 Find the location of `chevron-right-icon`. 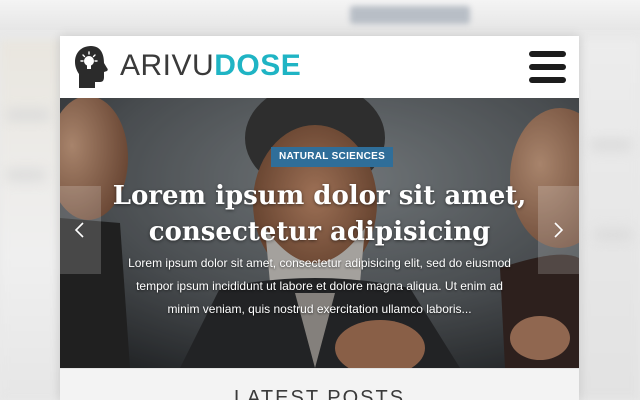

chevron-right-icon is located at coordinates (559, 230).